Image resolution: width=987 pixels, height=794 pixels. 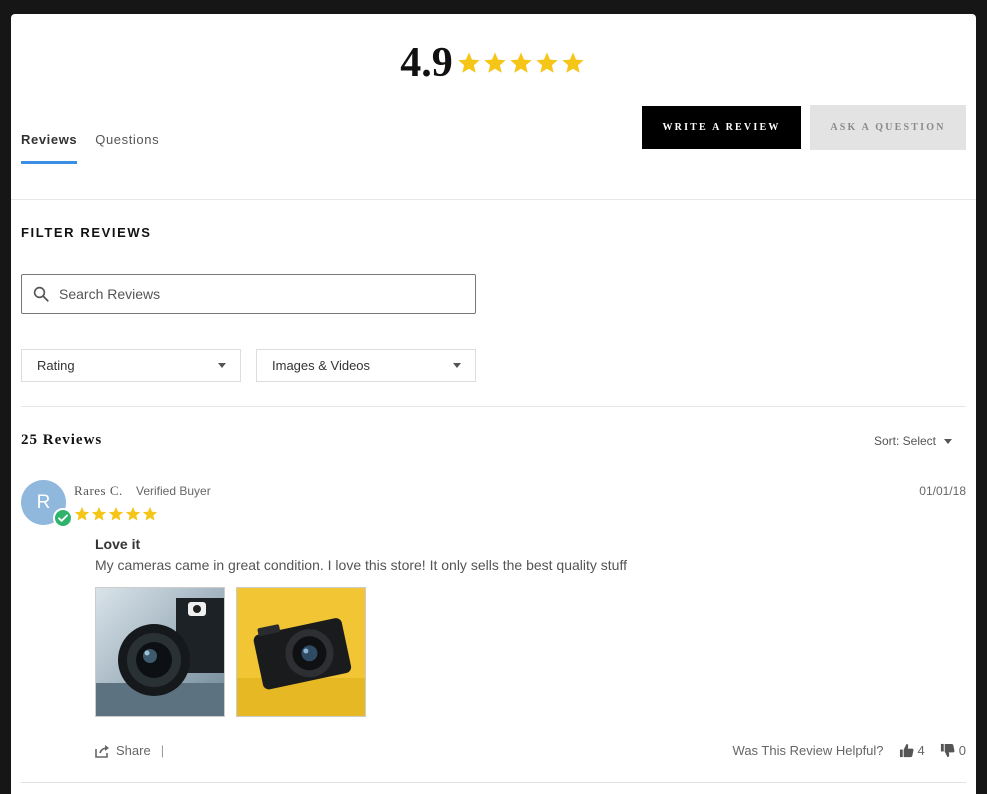 I want to click on write-review-button: WRITE A REVIEW, so click(x=721, y=127).